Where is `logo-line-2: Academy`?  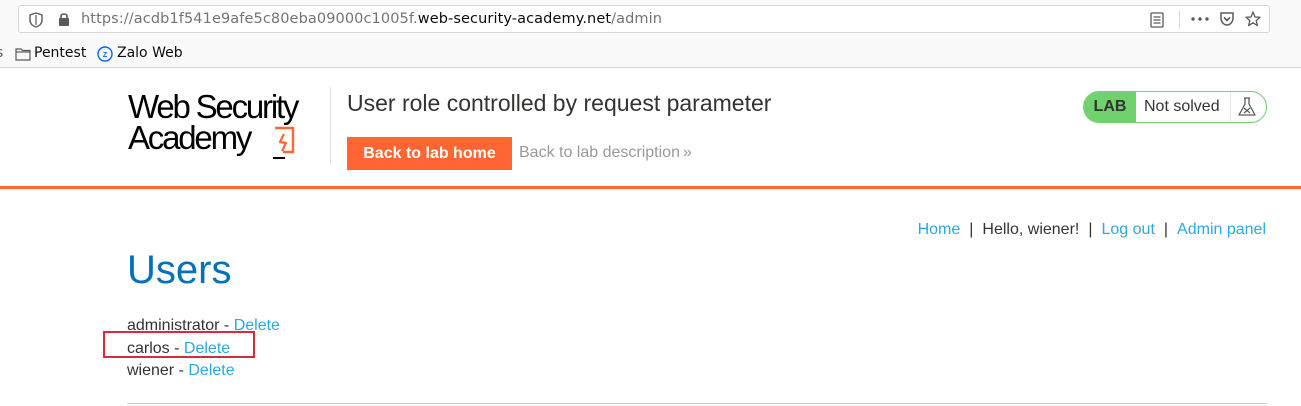
logo-line-2: Academy is located at coordinates (190, 137).